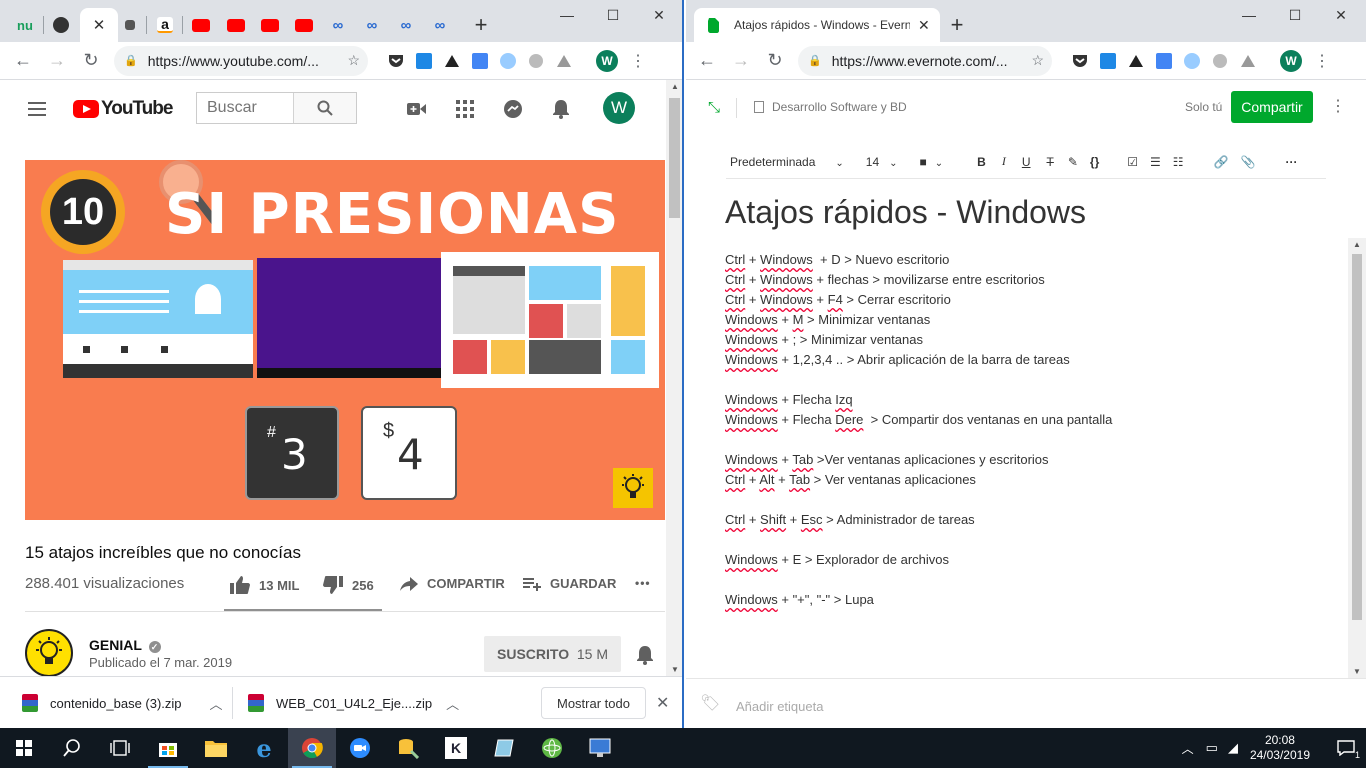 The width and height of the screenshot is (1366, 768). I want to click on attachment-icon: 📎, so click(1248, 162).